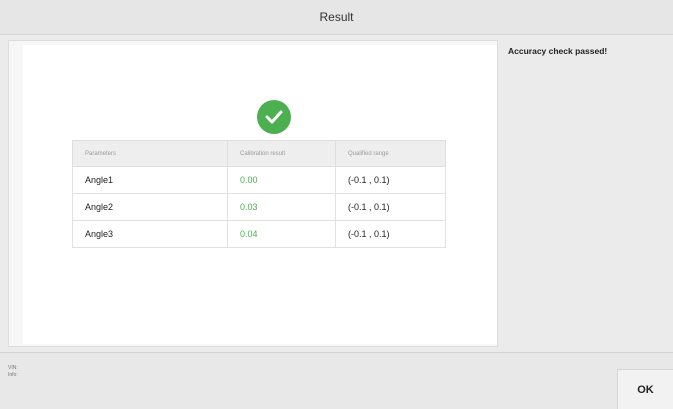  Describe the element at coordinates (150, 234) in the screenshot. I see `parameter-cell: Angle3` at that location.